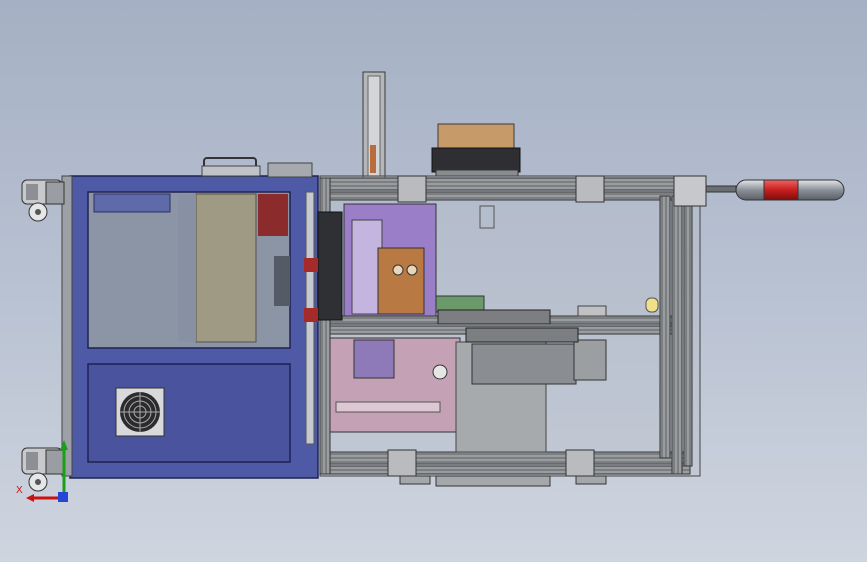 Image resolution: width=867 pixels, height=562 pixels. I want to click on caster-top, so click(43, 200).